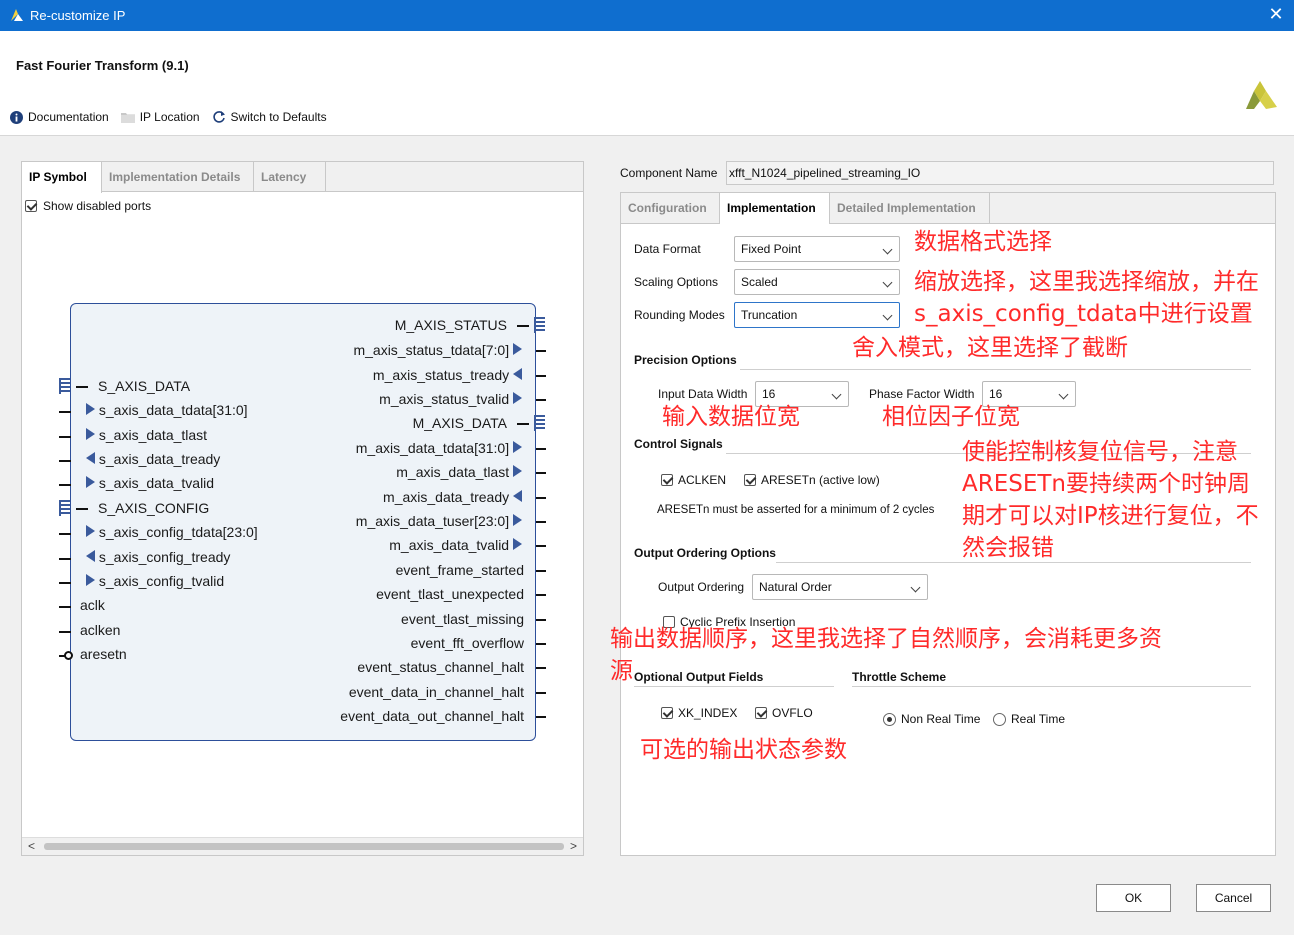 The width and height of the screenshot is (1294, 935). What do you see at coordinates (62, 177) in the screenshot?
I see `tab-ip-symbol: IP Symbol` at bounding box center [62, 177].